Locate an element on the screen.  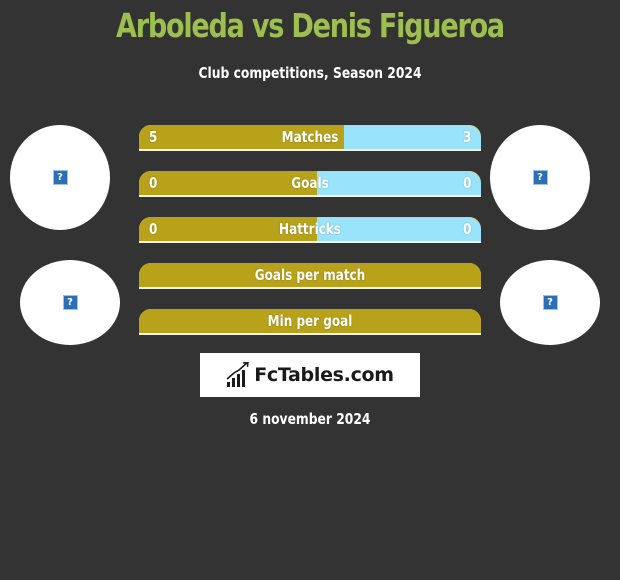
right-player-photo: ? is located at coordinates (540, 177).